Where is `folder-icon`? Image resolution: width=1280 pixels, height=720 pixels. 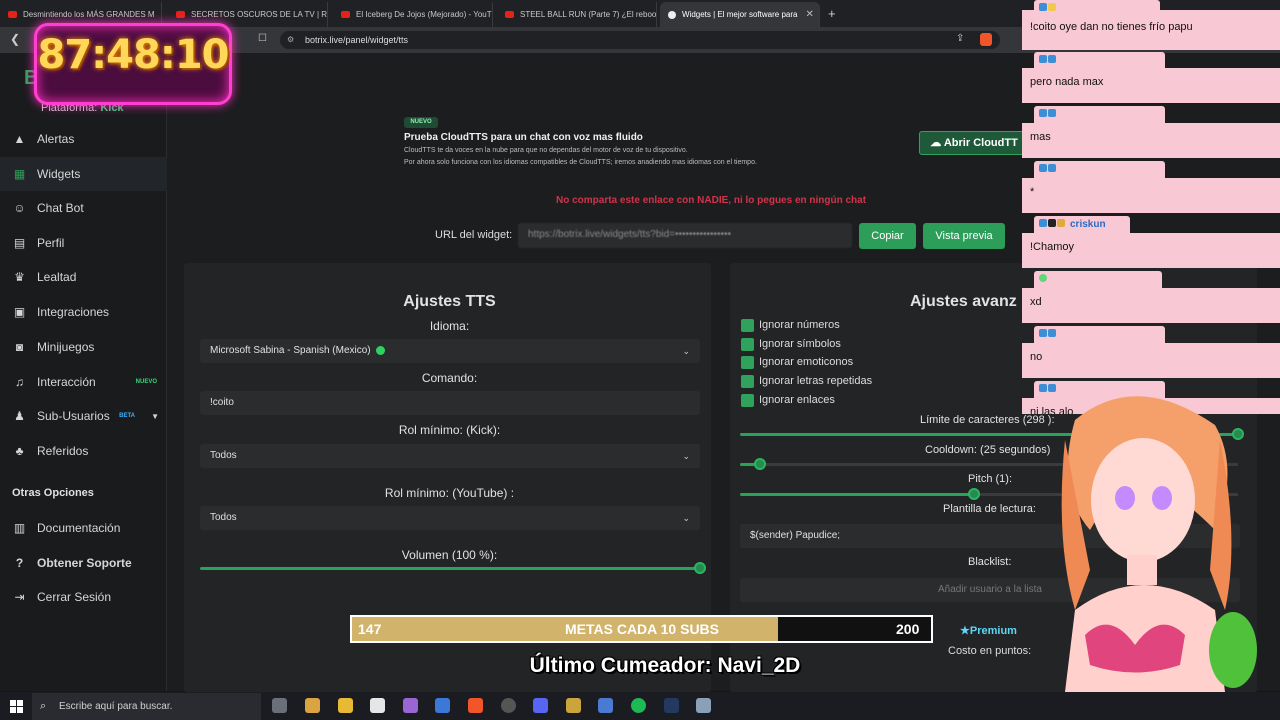
folder-icon is located at coordinates (345, 705).